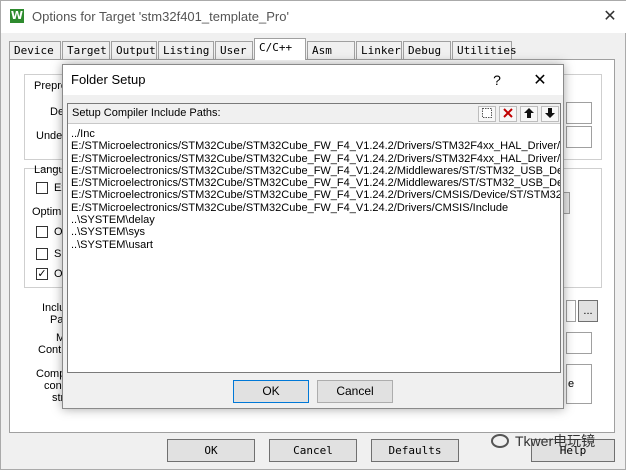  I want to click on control-label: con, so click(53, 386).